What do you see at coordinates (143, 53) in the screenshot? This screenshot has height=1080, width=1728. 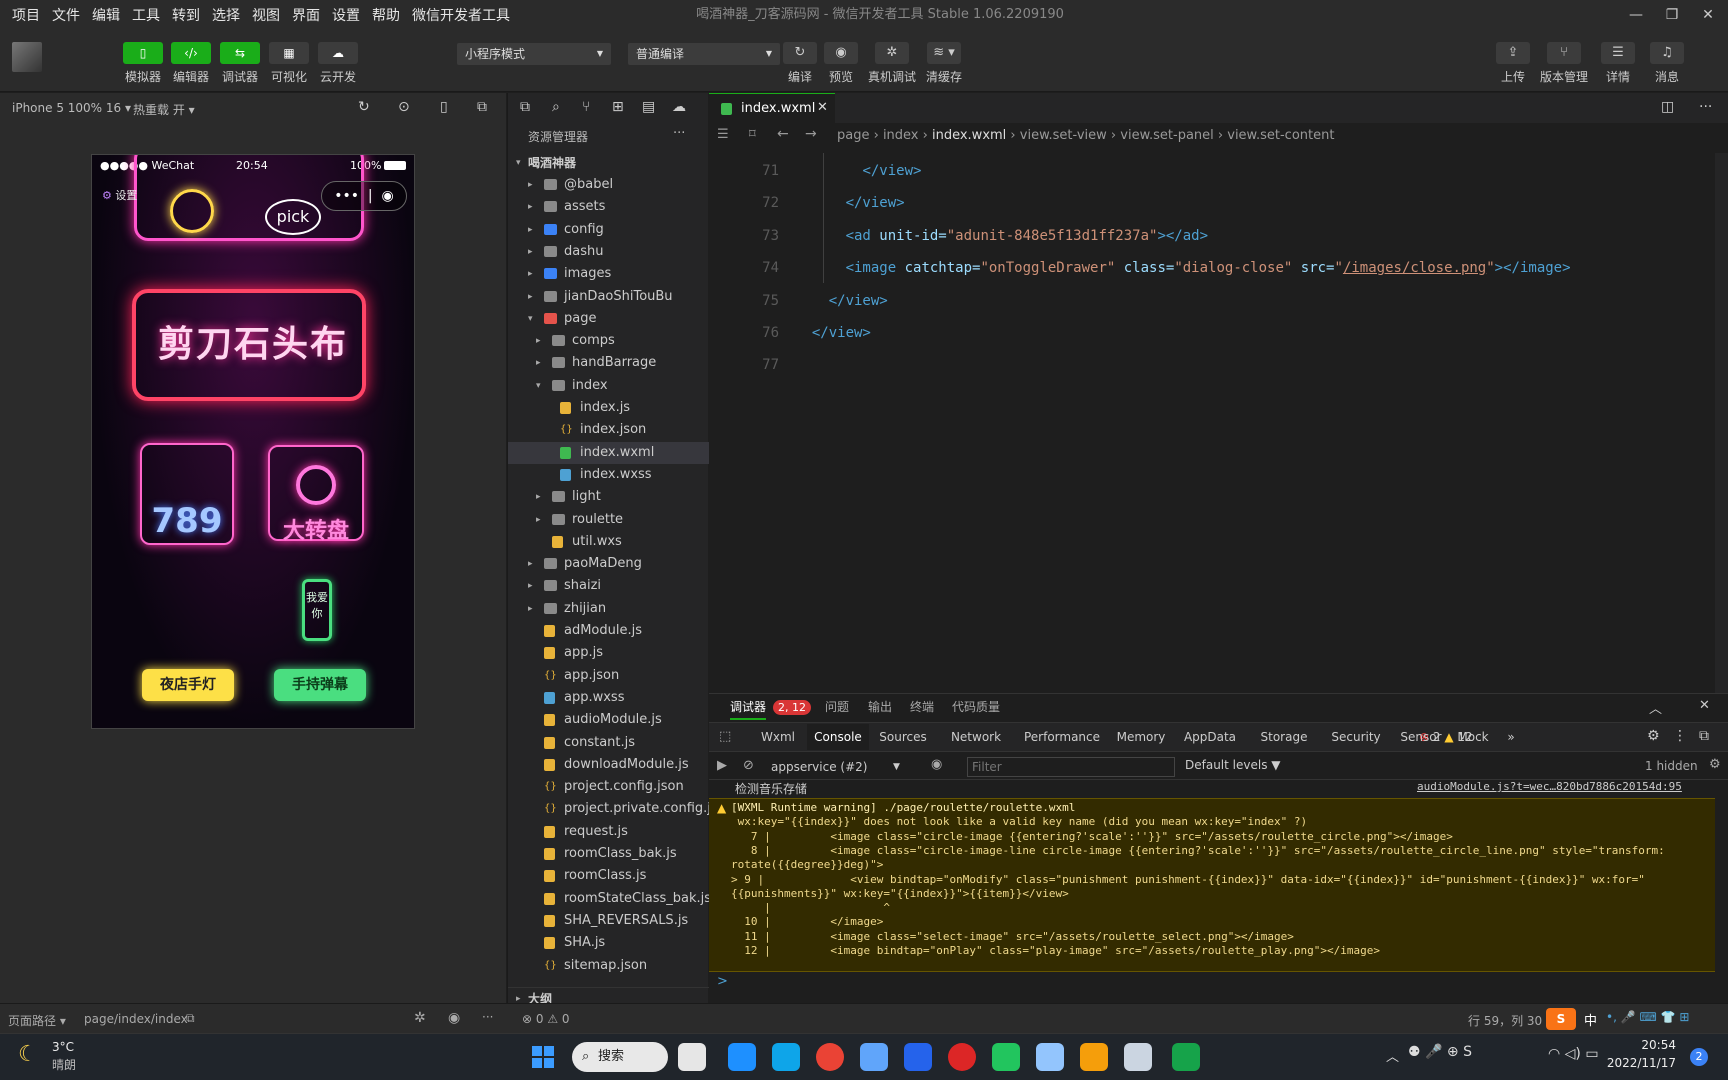 I see `phone-toggle-button: ▯` at bounding box center [143, 53].